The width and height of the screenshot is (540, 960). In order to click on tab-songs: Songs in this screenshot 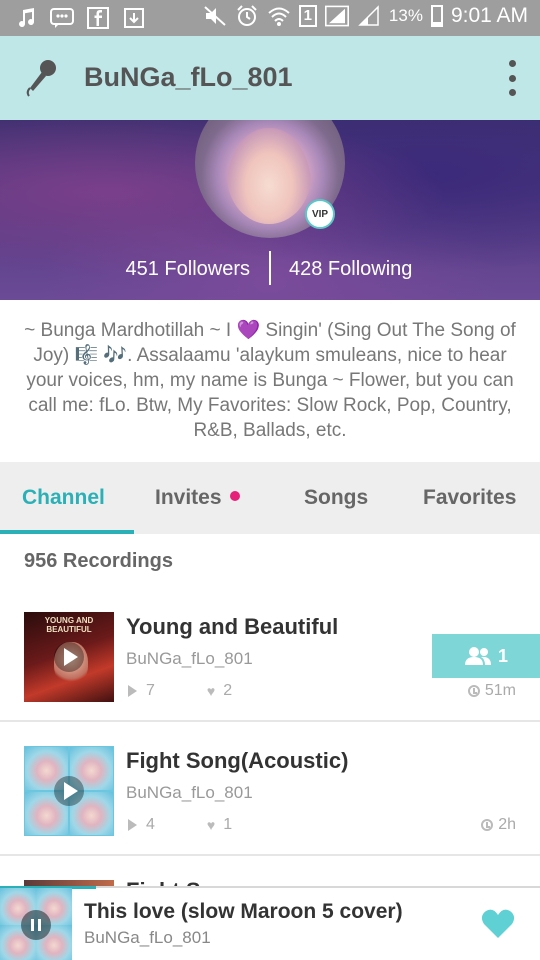, I will do `click(336, 498)`.